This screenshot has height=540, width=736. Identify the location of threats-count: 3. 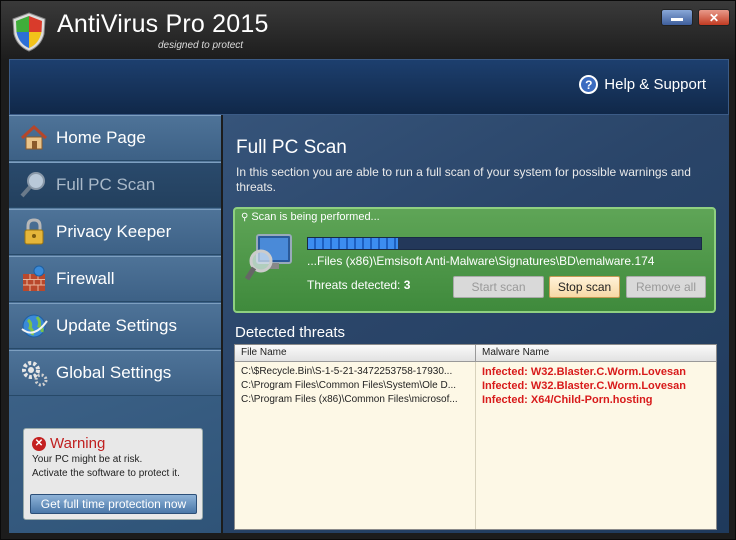
(407, 285).